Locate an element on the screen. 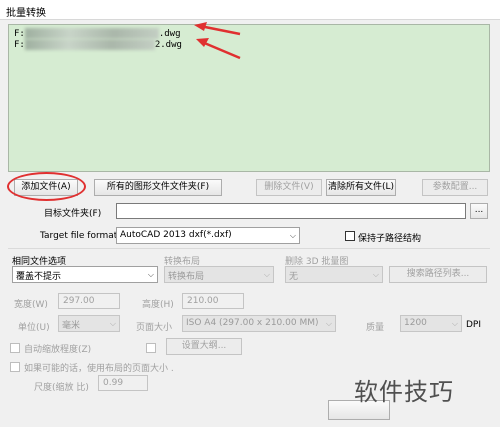  height-input: 210.00 is located at coordinates (213, 301).